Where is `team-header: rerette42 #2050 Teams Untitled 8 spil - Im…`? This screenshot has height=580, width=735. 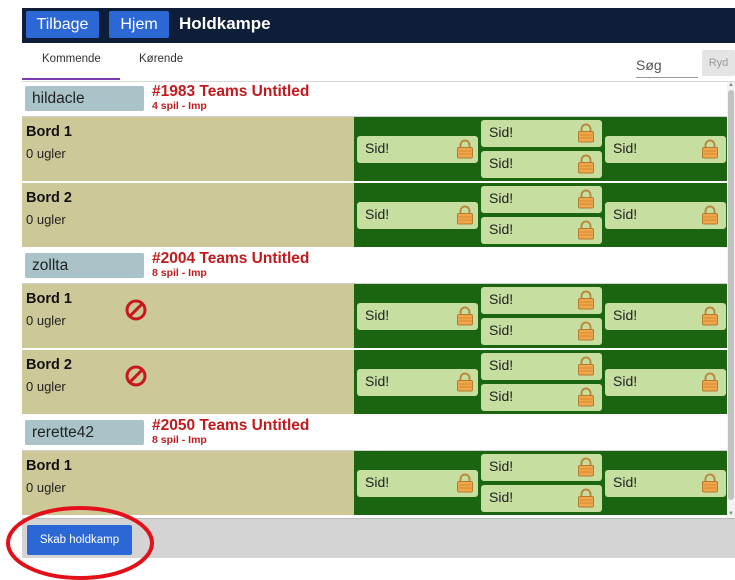
team-header: rerette42 #2050 Teams Untitled 8 spil - Im… is located at coordinates (374, 433).